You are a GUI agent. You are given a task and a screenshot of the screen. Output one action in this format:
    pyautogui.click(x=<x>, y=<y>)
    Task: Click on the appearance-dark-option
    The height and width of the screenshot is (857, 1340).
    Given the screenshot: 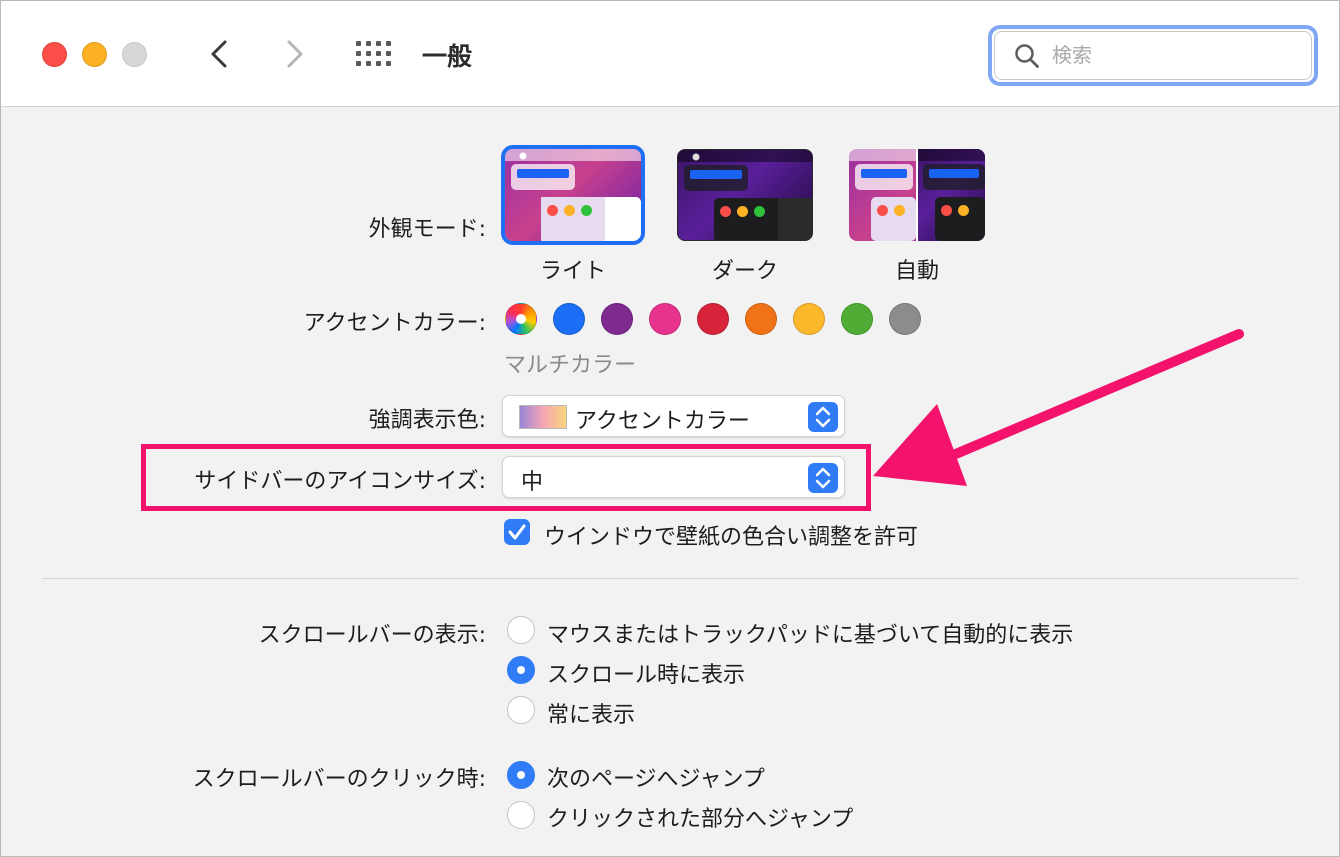 What is the action you would take?
    pyautogui.click(x=745, y=195)
    